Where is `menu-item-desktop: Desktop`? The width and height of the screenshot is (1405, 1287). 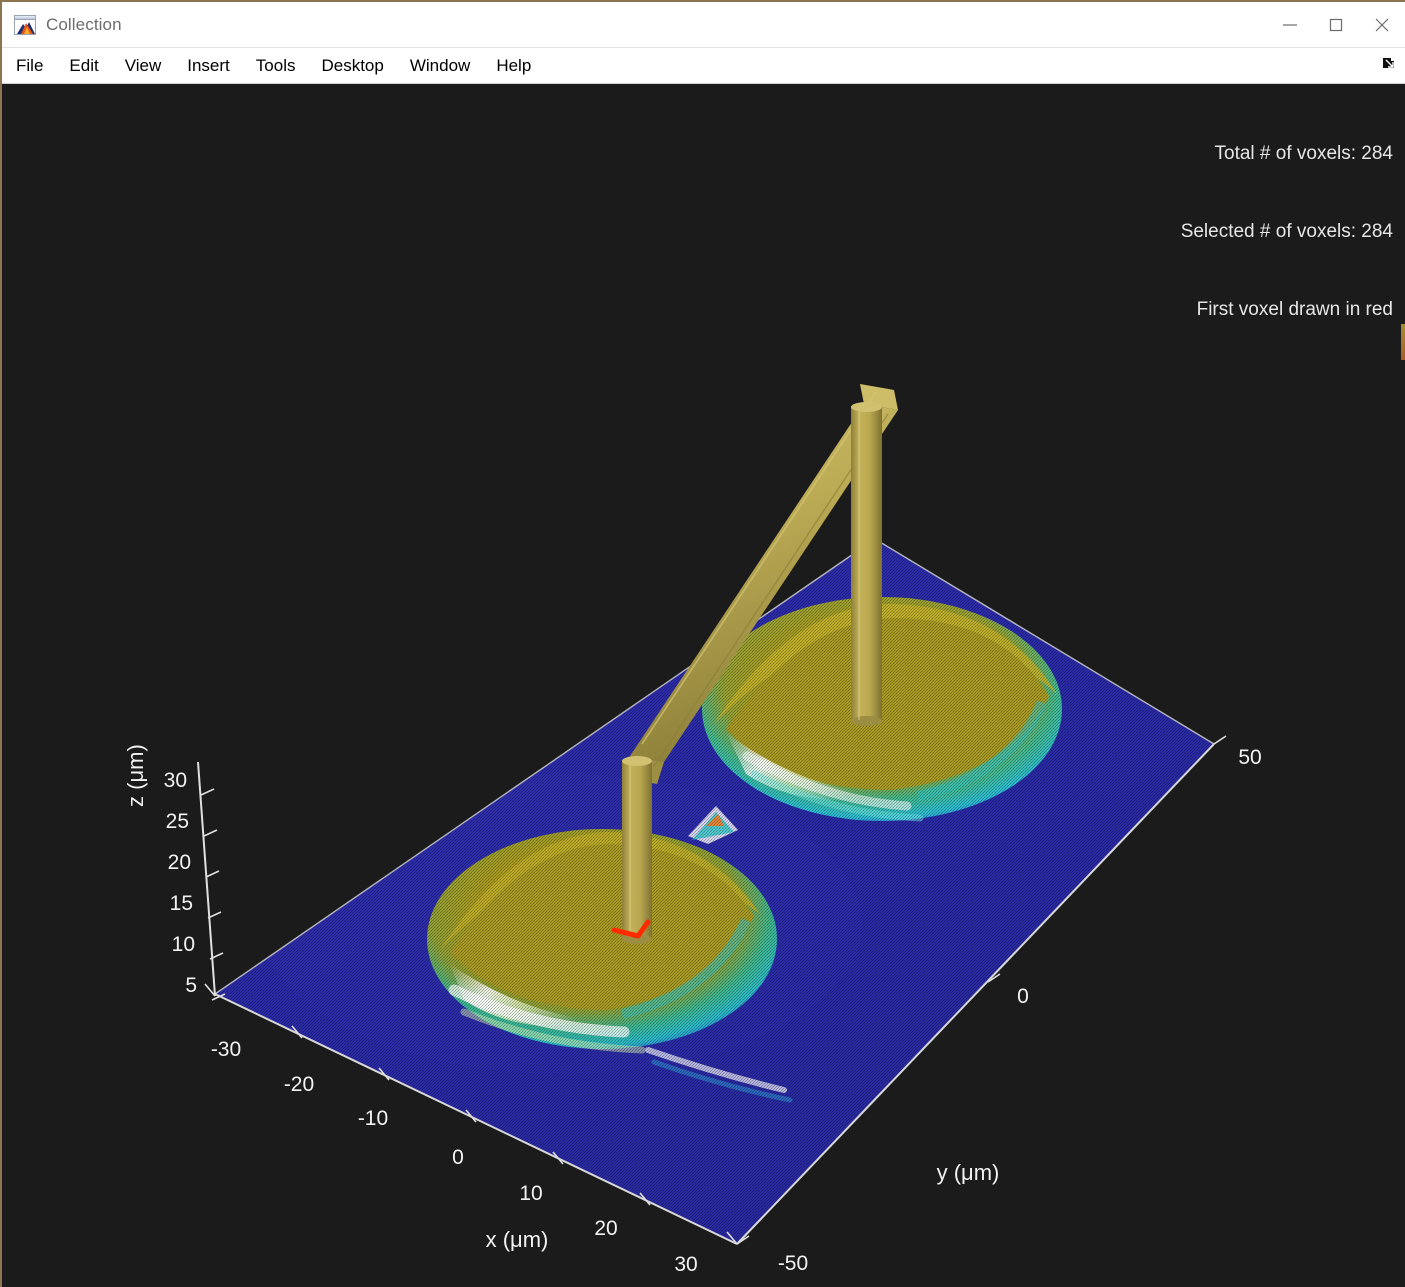 menu-item-desktop: Desktop is located at coordinates (352, 65).